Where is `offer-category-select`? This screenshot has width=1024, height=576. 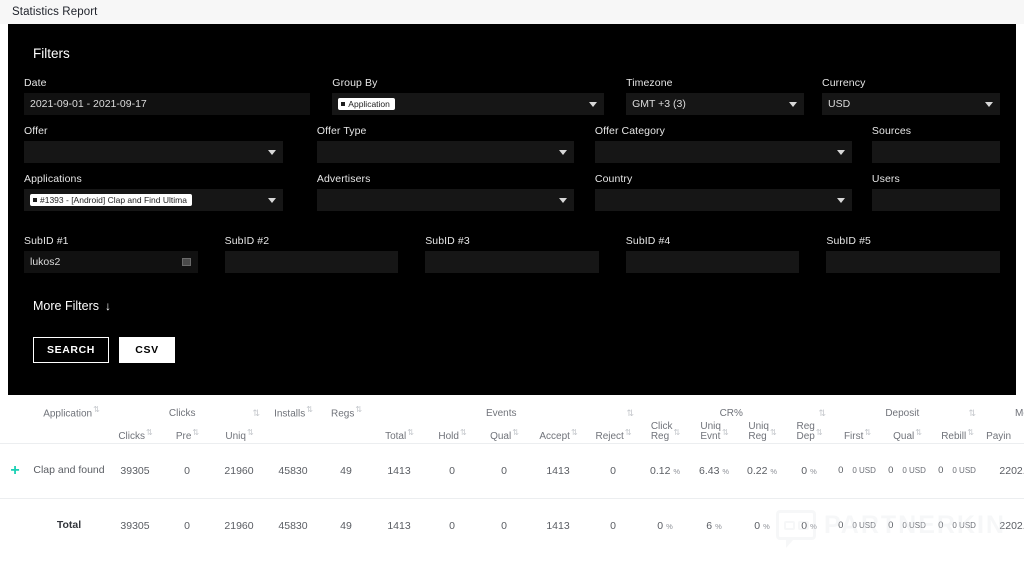
offer-category-select is located at coordinates (723, 152).